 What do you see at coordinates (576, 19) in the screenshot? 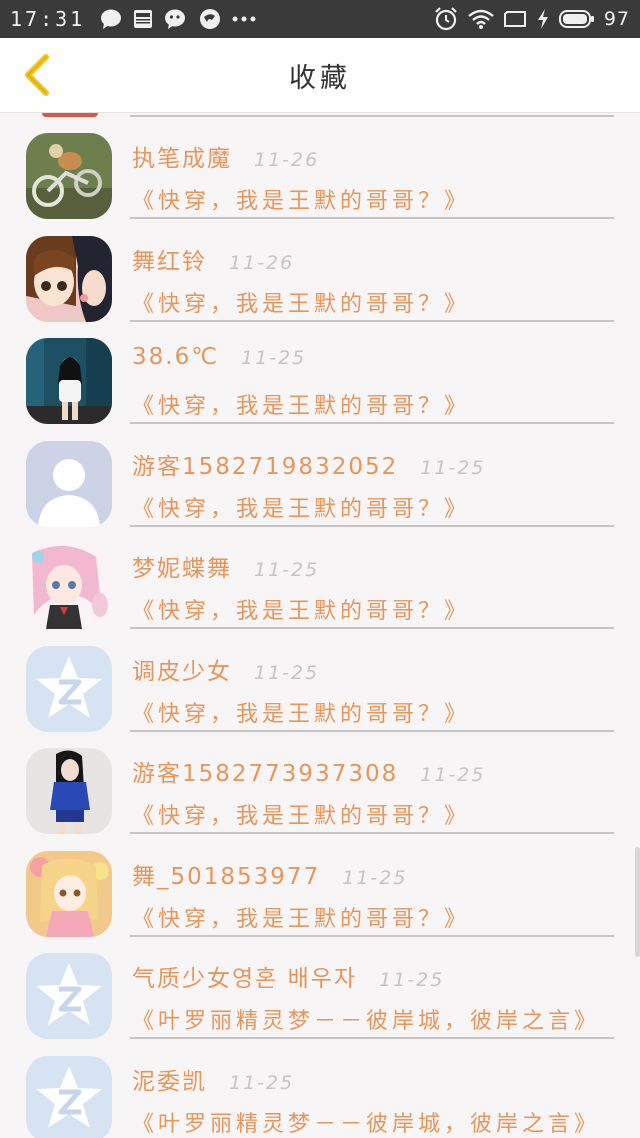
I see `battery-icon` at bounding box center [576, 19].